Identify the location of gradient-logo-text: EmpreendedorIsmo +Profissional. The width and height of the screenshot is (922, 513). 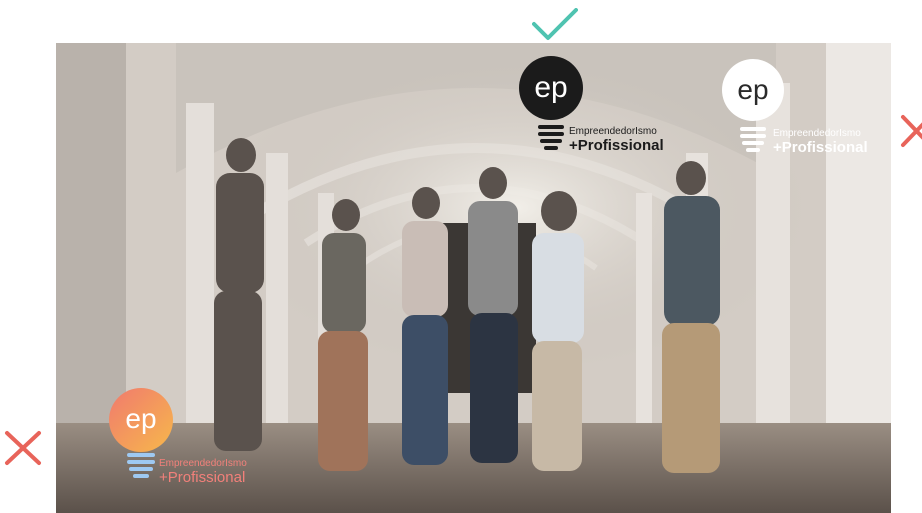
(203, 472).